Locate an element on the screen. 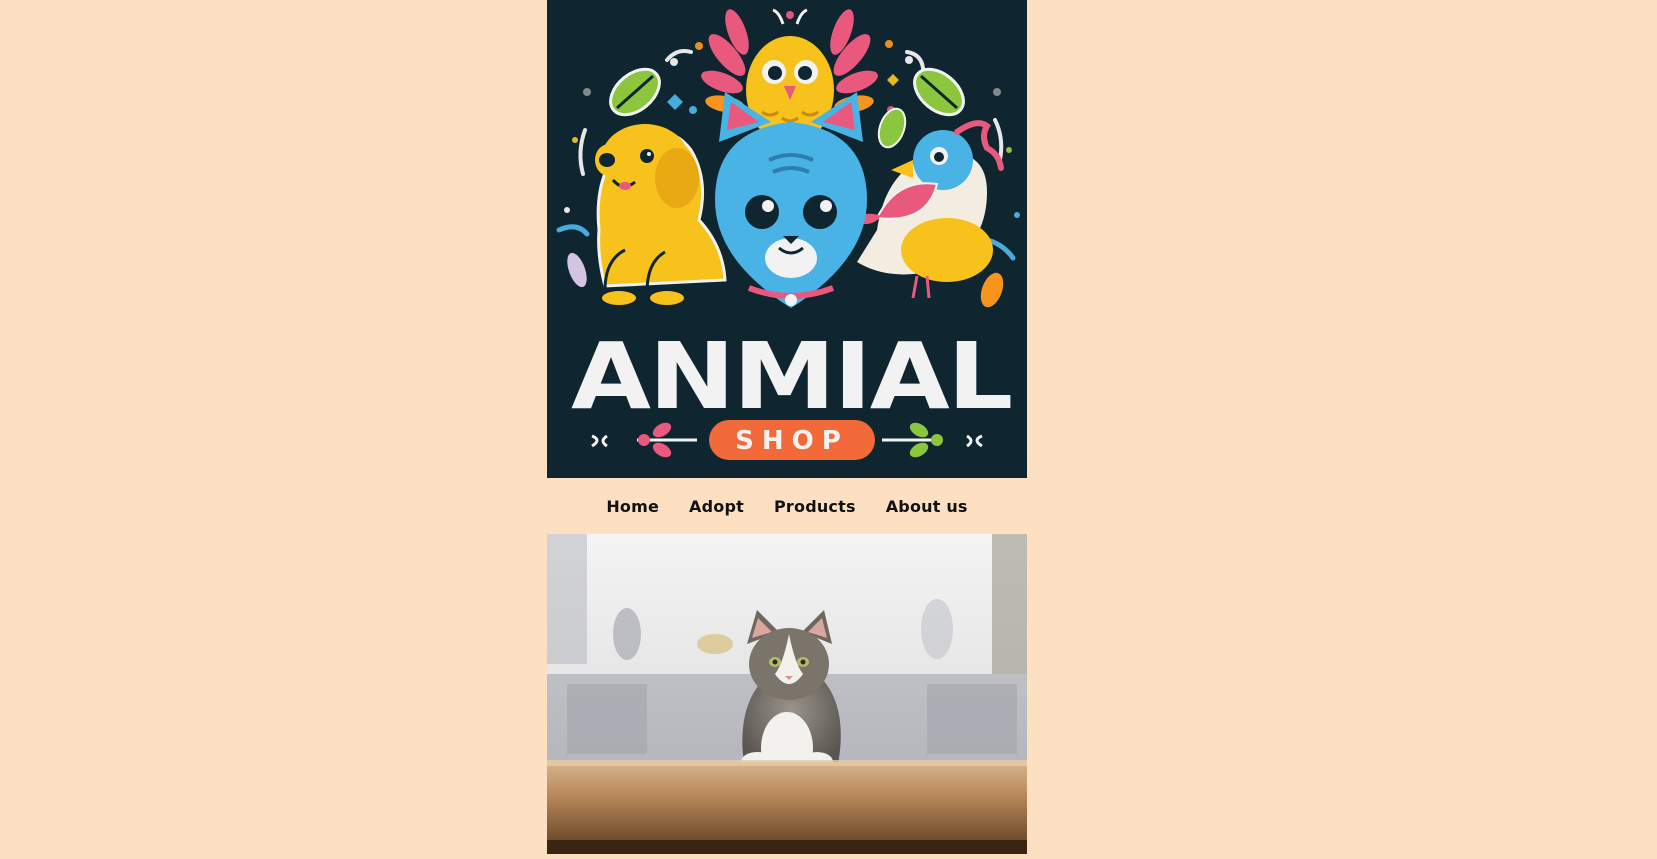 The height and width of the screenshot is (859, 1657). nav-about-link: About us is located at coordinates (927, 506).